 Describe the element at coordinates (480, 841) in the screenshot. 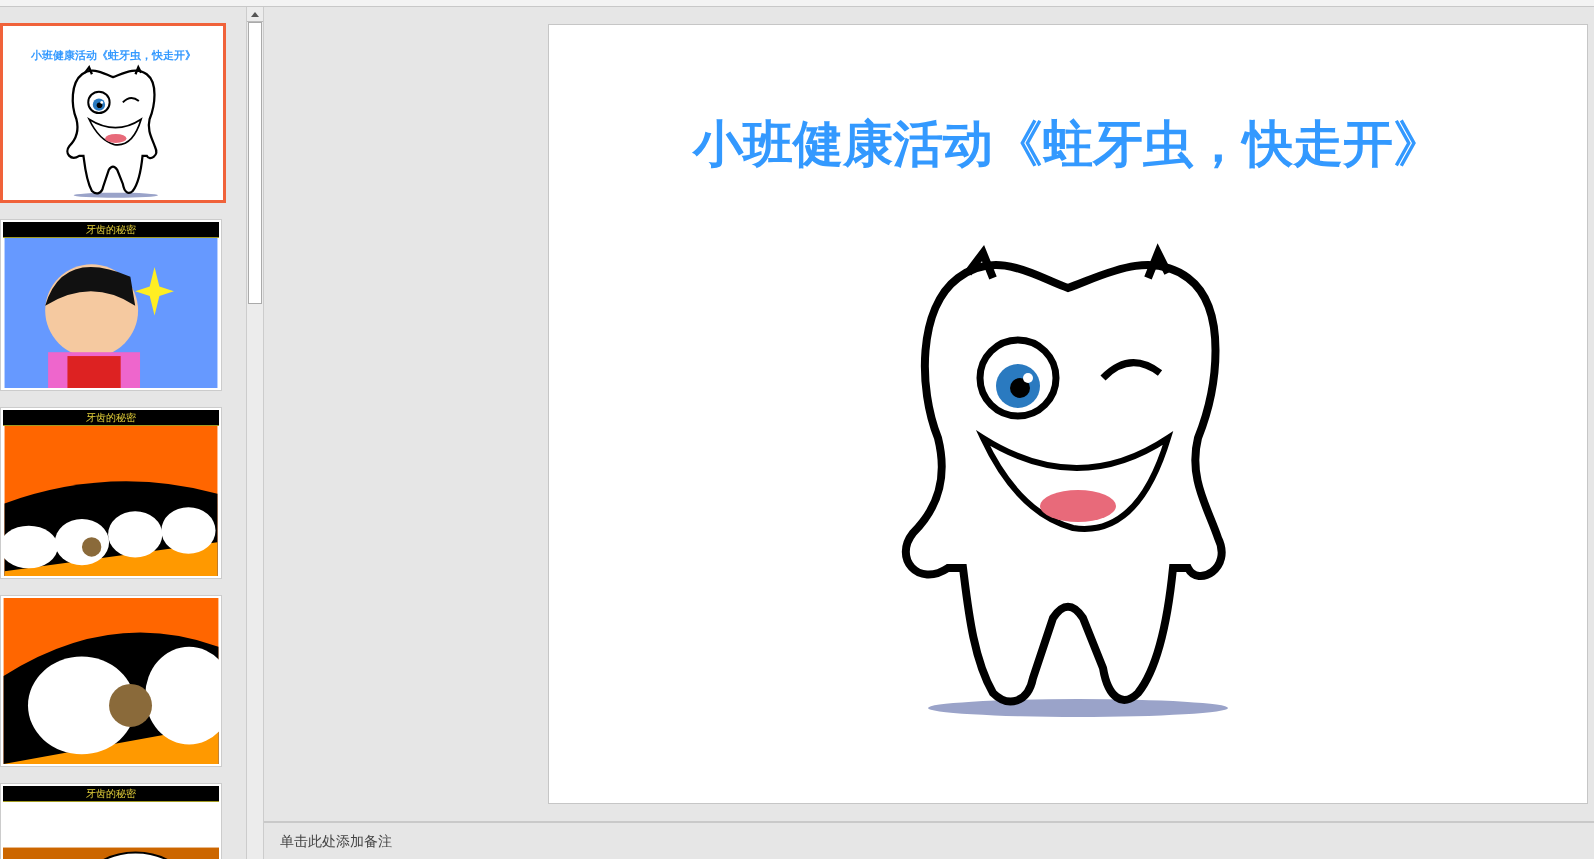

I see `notes-field: 单击此处添加备注` at that location.